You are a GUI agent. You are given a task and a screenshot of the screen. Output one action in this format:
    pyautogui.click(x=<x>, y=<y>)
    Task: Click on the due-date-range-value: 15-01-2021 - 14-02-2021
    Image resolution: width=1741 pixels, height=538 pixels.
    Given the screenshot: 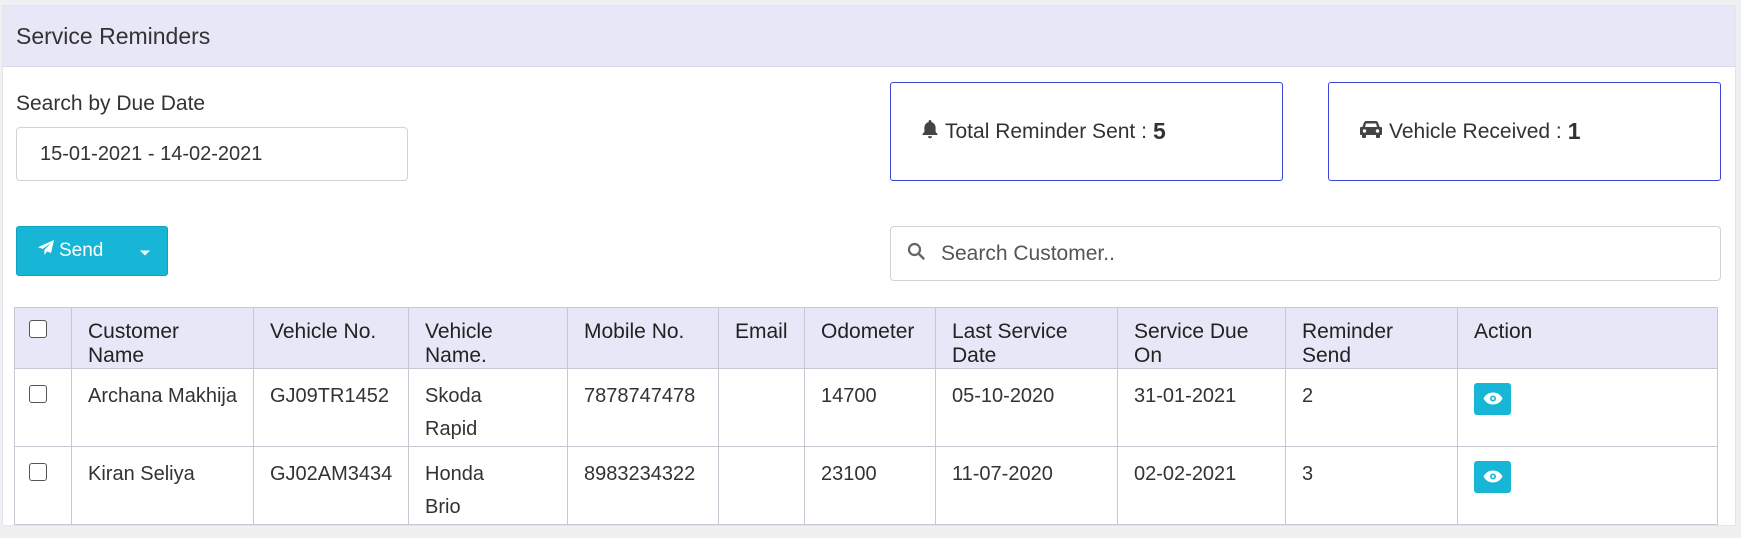 What is the action you would take?
    pyautogui.click(x=151, y=153)
    